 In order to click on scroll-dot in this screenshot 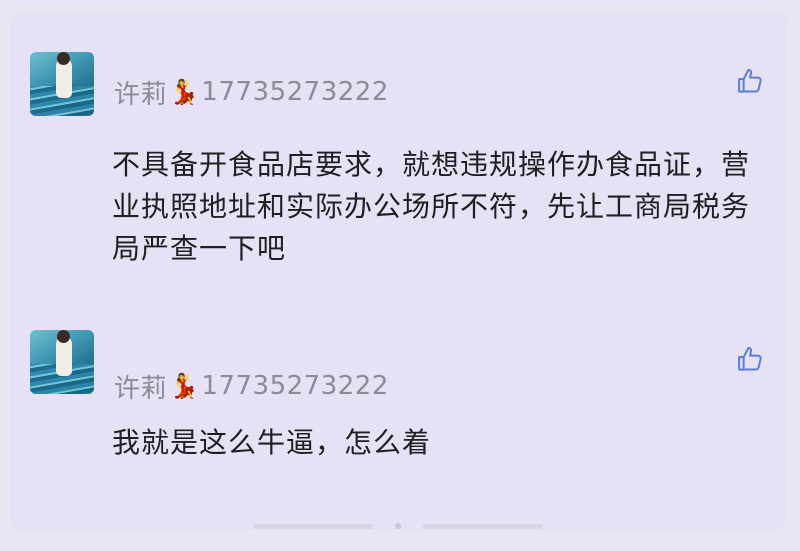, I will do `click(398, 526)`.